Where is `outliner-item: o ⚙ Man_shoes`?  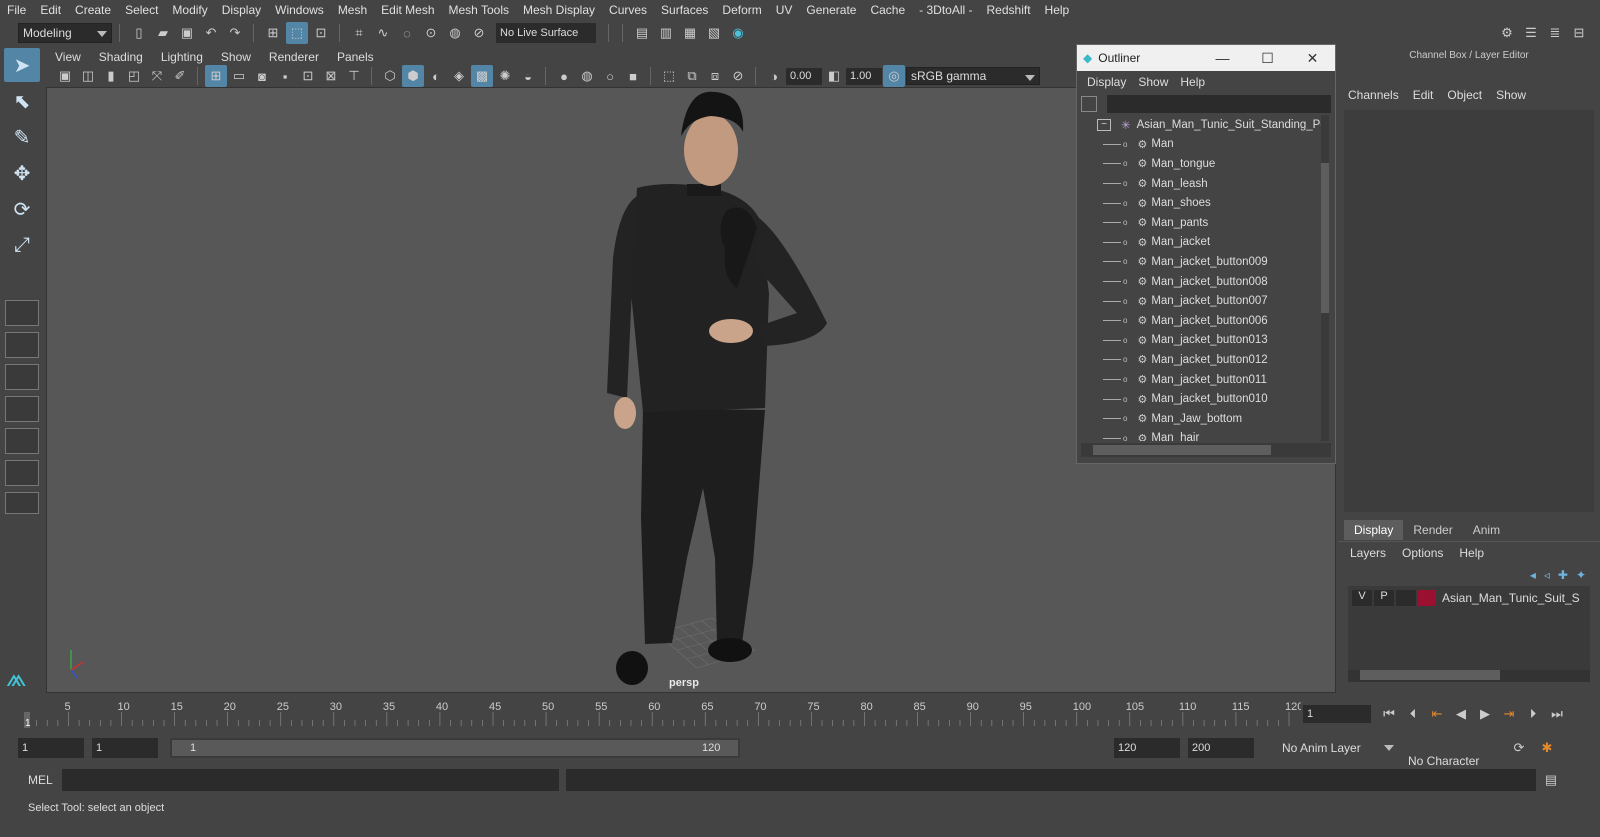
outliner-item: o ⚙ Man_shoes is located at coordinates (1206, 203).